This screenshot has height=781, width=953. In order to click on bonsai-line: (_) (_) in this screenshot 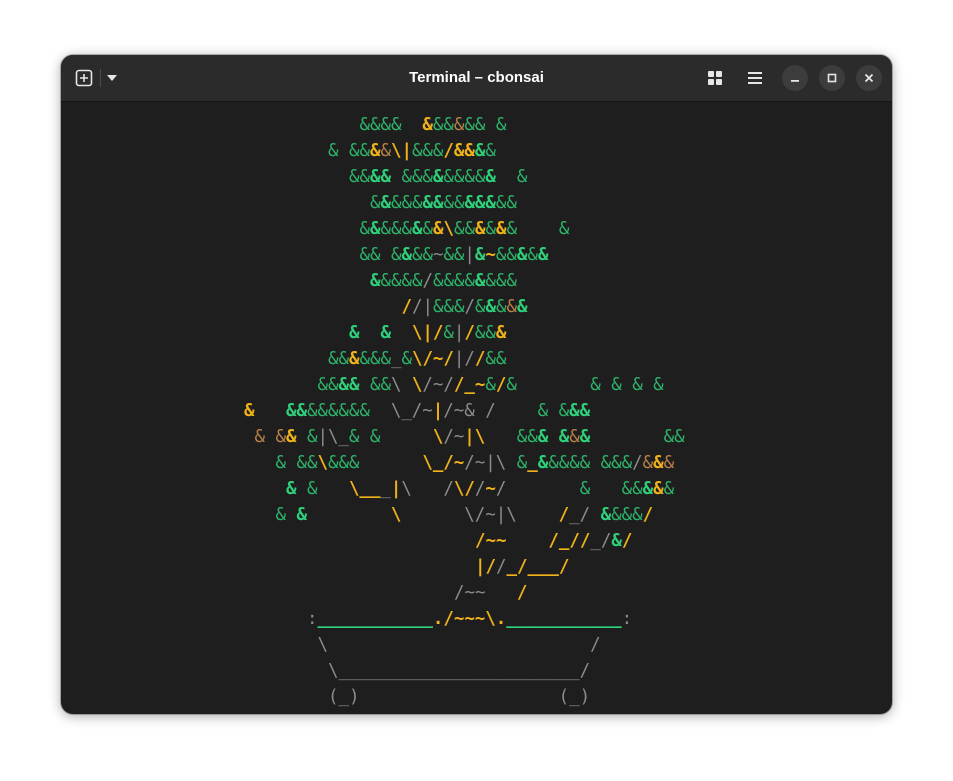, I will do `click(454, 697)`.